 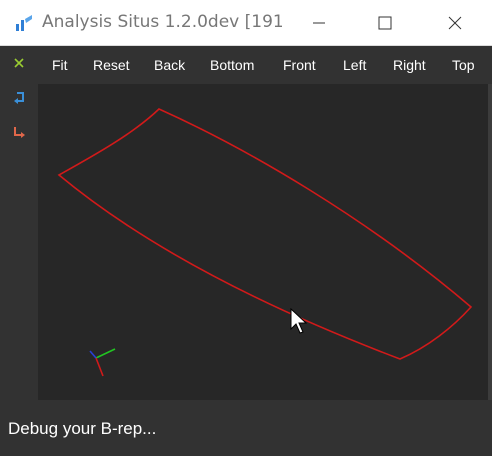 What do you see at coordinates (19, 98) in the screenshot?
I see `undo-icon` at bounding box center [19, 98].